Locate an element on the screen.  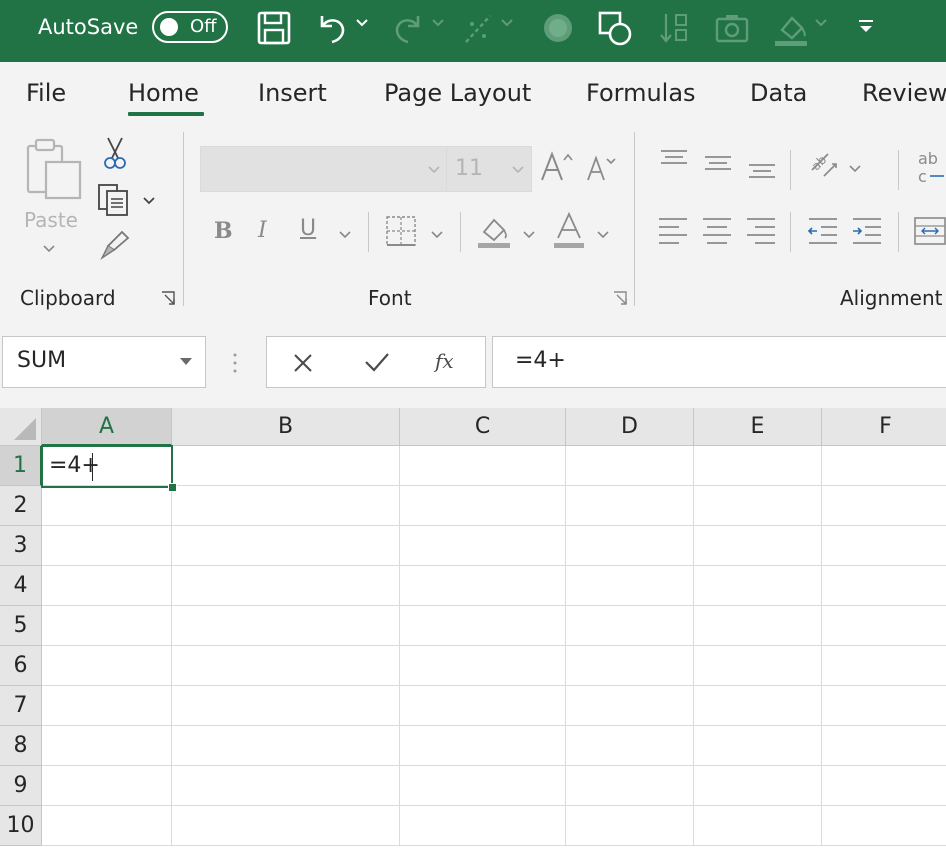
enter-icon is located at coordinates (377, 362).